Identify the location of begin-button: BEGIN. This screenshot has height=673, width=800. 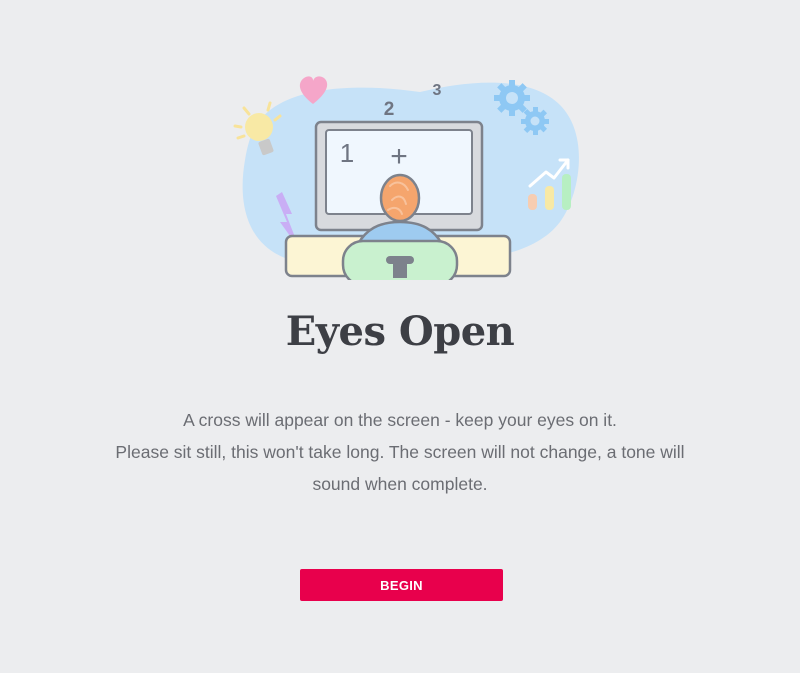
(401, 585).